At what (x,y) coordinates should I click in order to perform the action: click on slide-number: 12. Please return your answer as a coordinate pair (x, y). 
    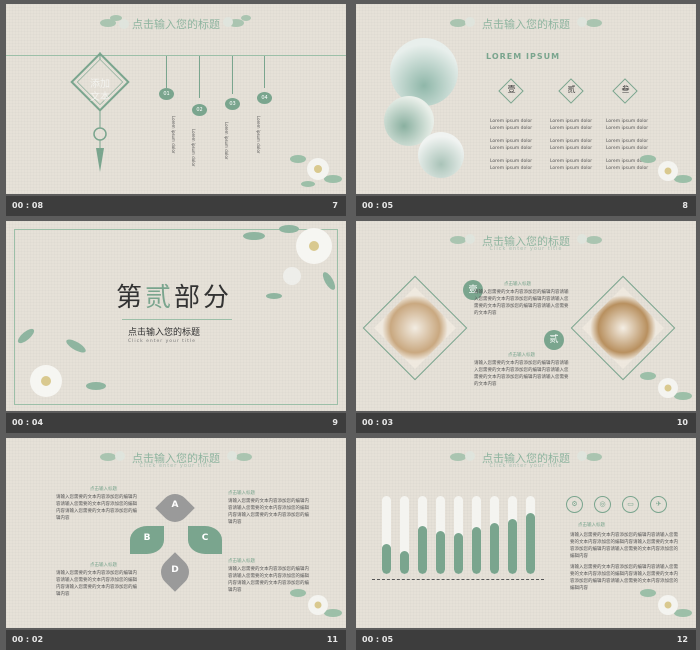
    Looking at the image, I should click on (682, 639).